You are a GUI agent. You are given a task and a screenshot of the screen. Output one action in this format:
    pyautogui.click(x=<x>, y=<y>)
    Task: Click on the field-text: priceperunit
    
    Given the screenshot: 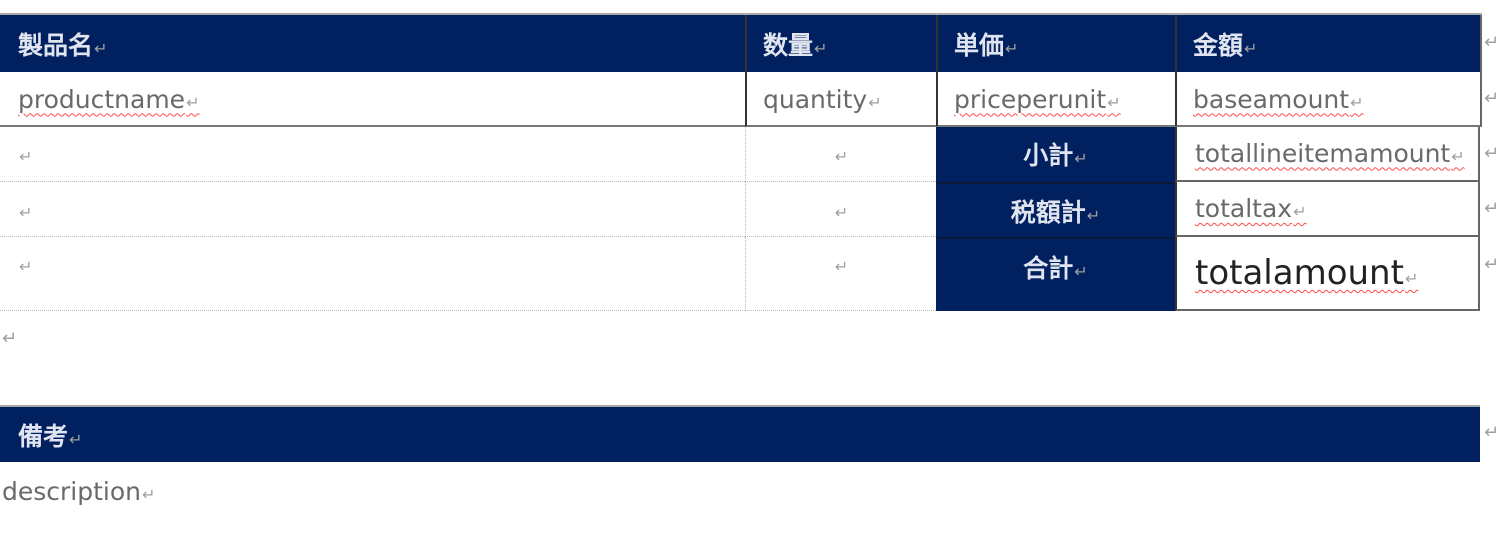 What is the action you would take?
    pyautogui.click(x=1037, y=99)
    